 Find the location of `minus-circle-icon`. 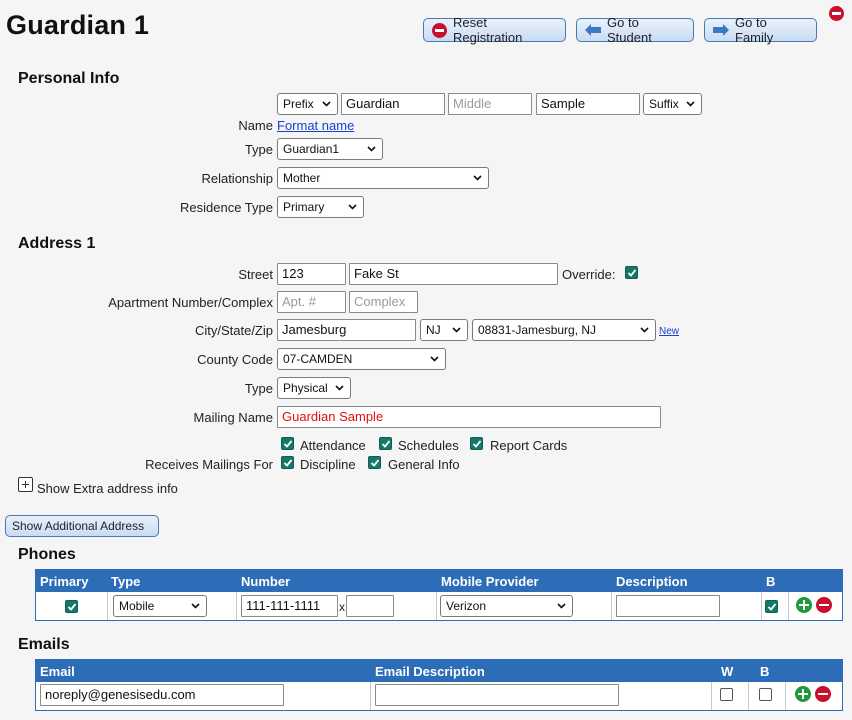

minus-circle-icon is located at coordinates (439, 30).